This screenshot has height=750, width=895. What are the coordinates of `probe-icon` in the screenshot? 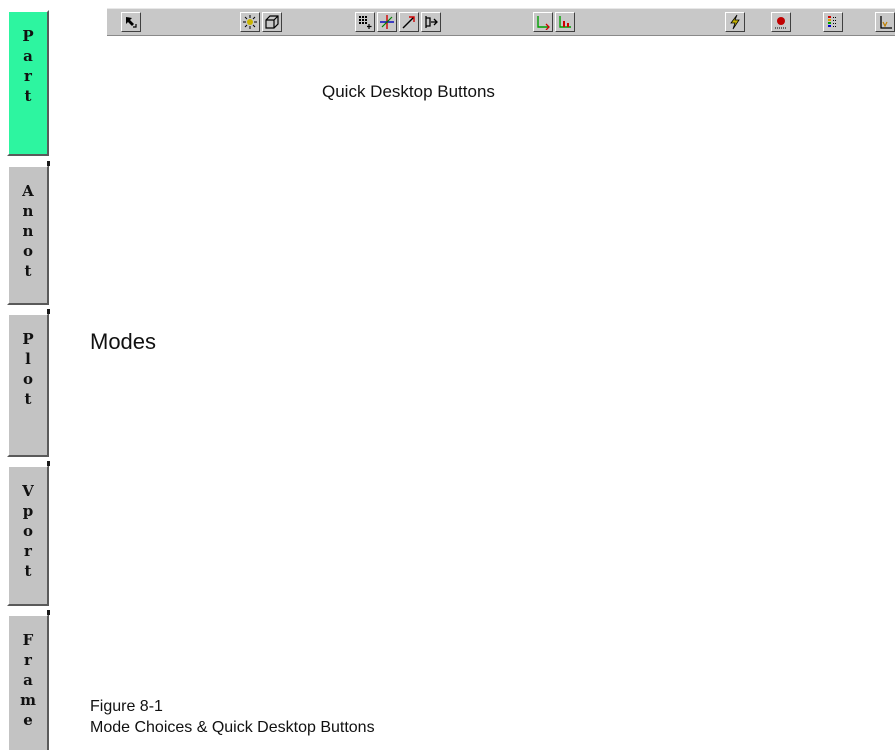 It's located at (431, 22).